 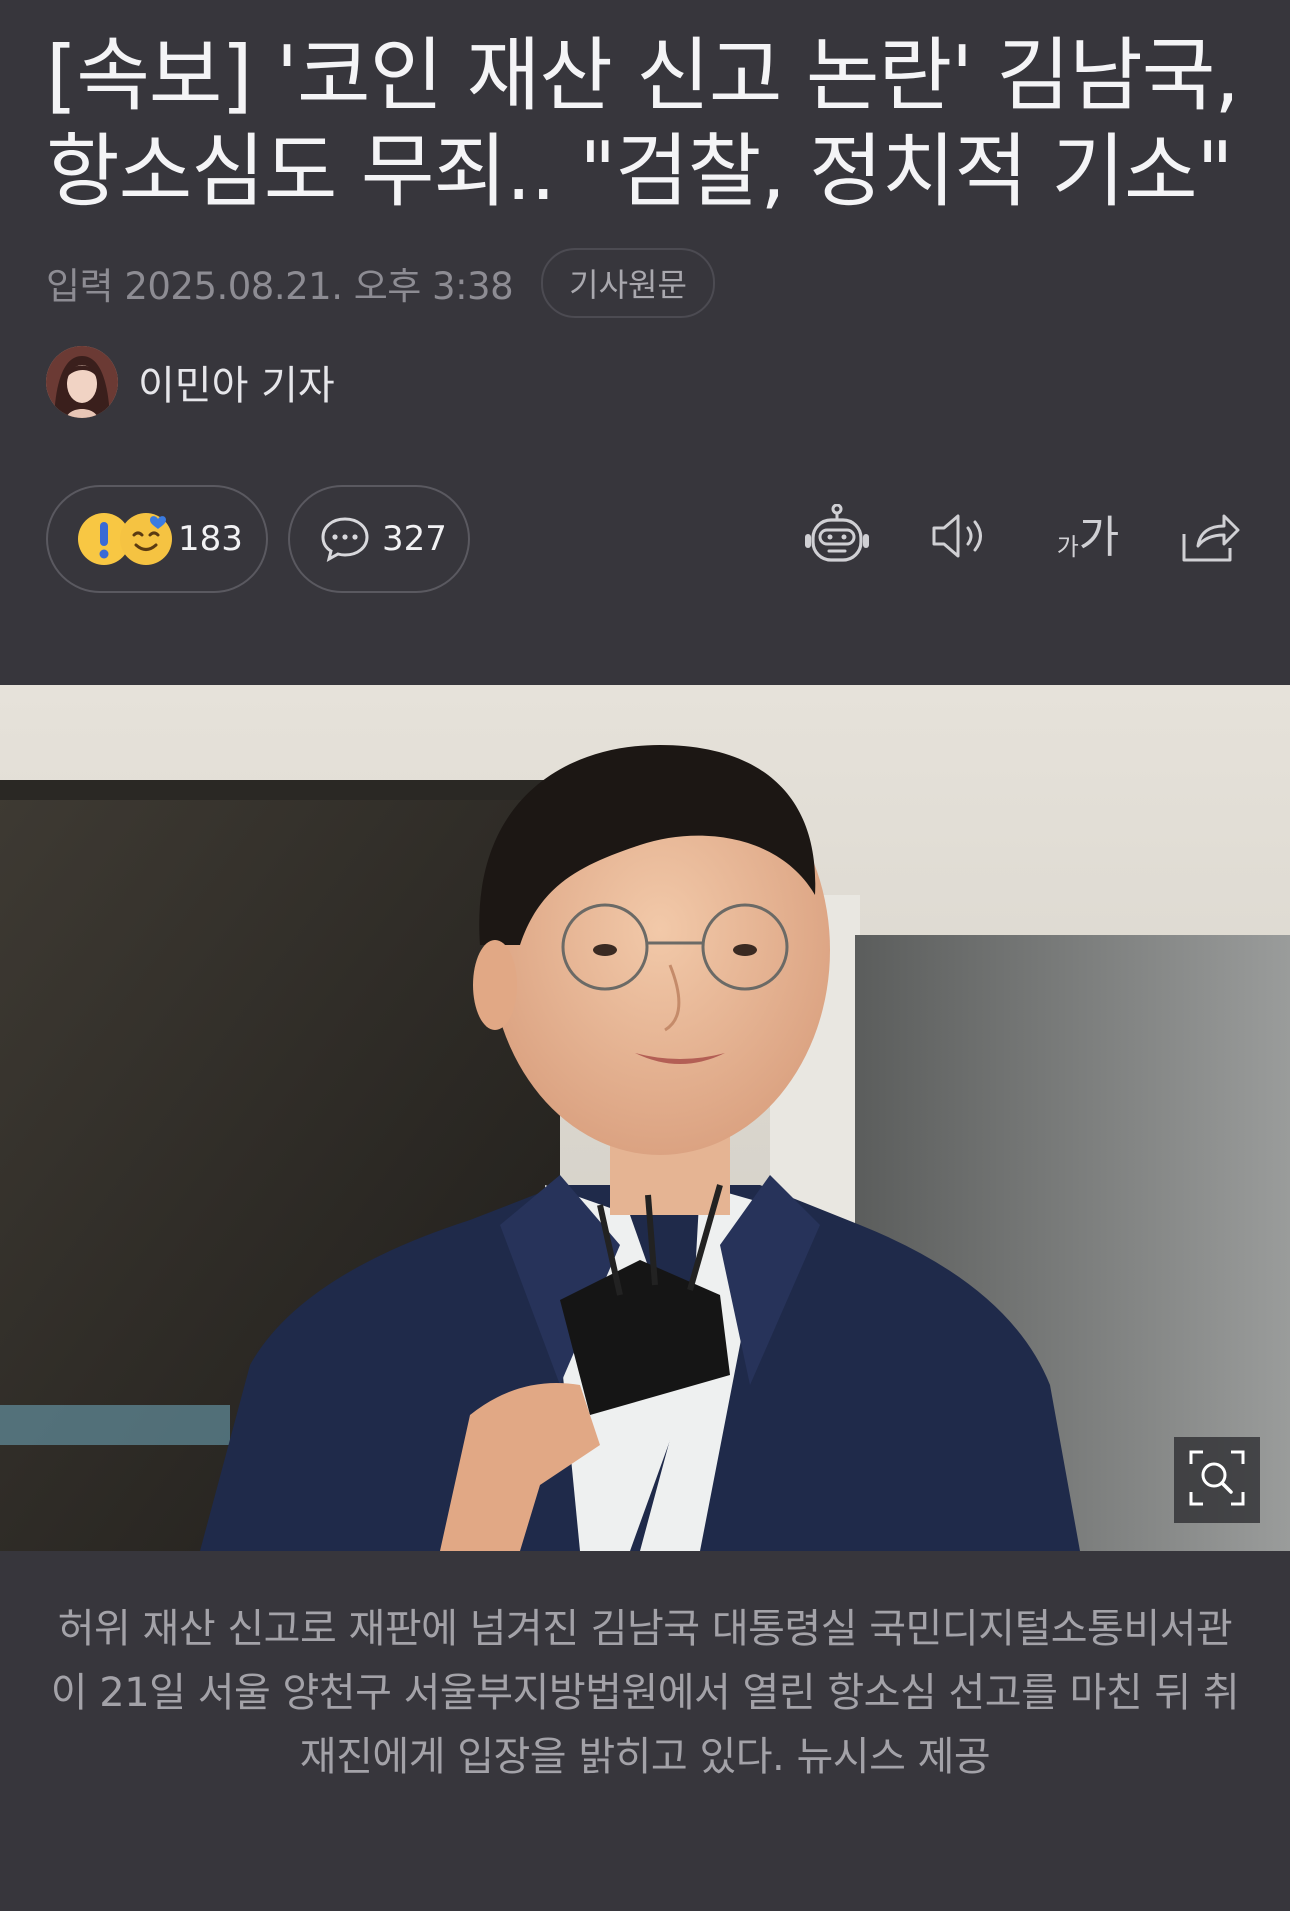 I want to click on article-meta: 입력 2025.08.21. 오후 3:38 기사원문, so click(x=380, y=283).